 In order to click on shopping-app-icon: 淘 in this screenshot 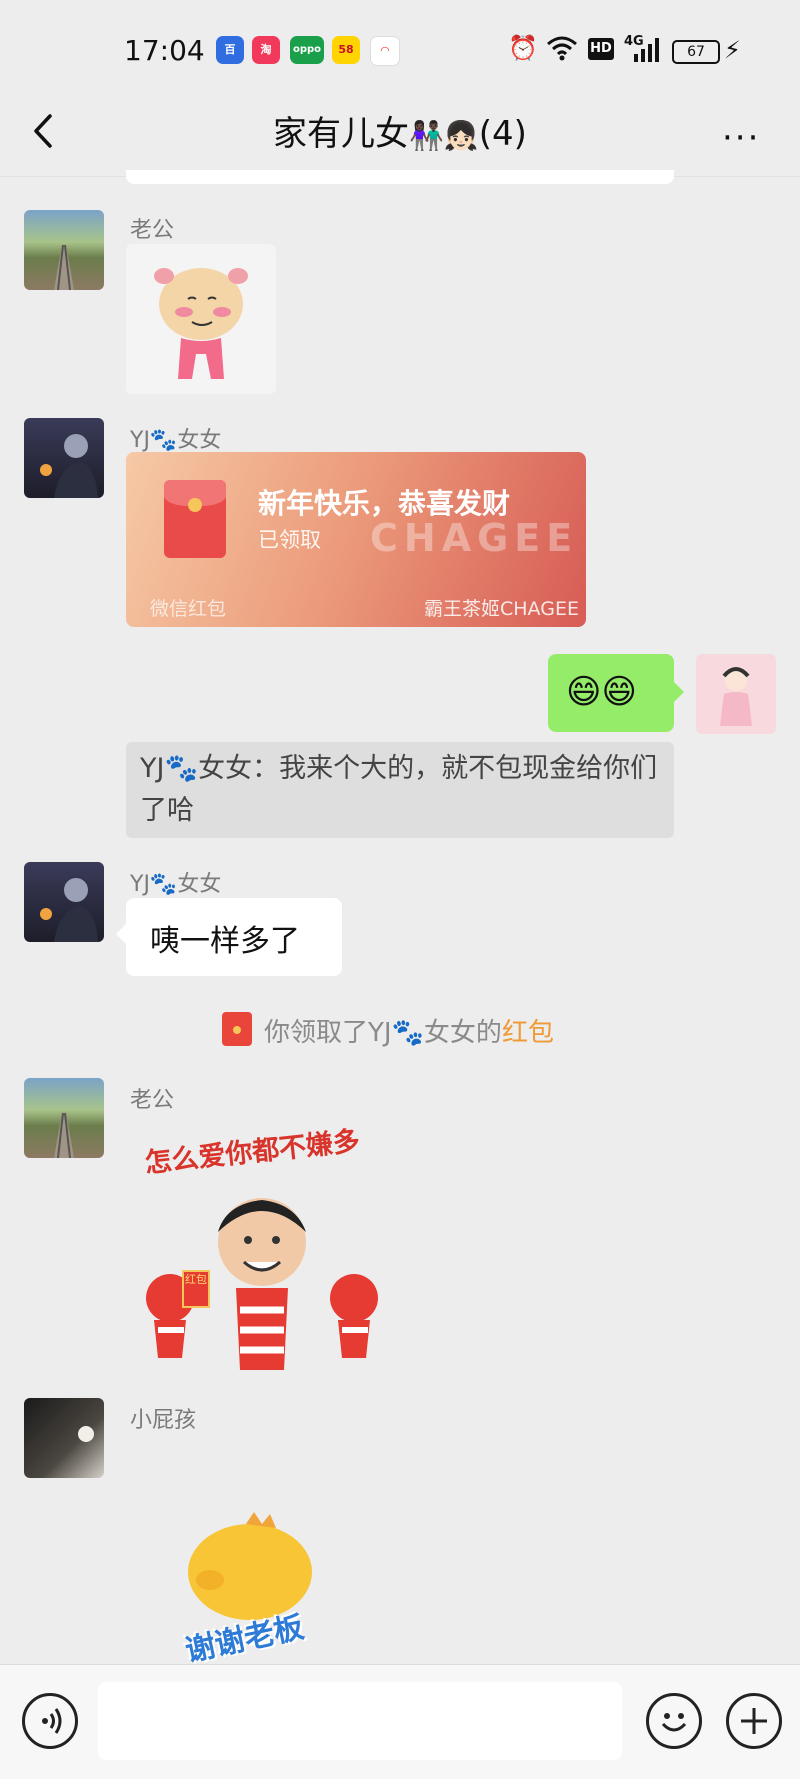, I will do `click(266, 50)`.